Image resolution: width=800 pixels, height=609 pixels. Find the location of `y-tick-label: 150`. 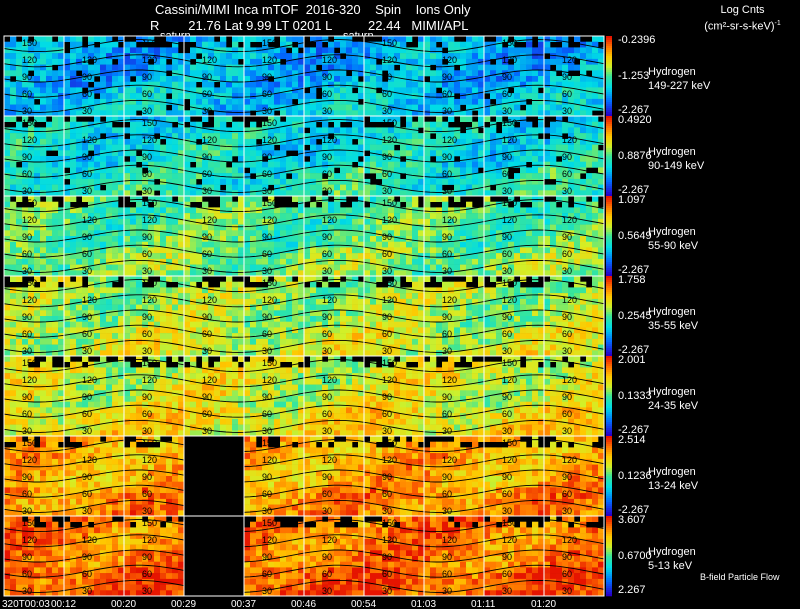

y-tick-label: 150 is located at coordinates (269, 203).